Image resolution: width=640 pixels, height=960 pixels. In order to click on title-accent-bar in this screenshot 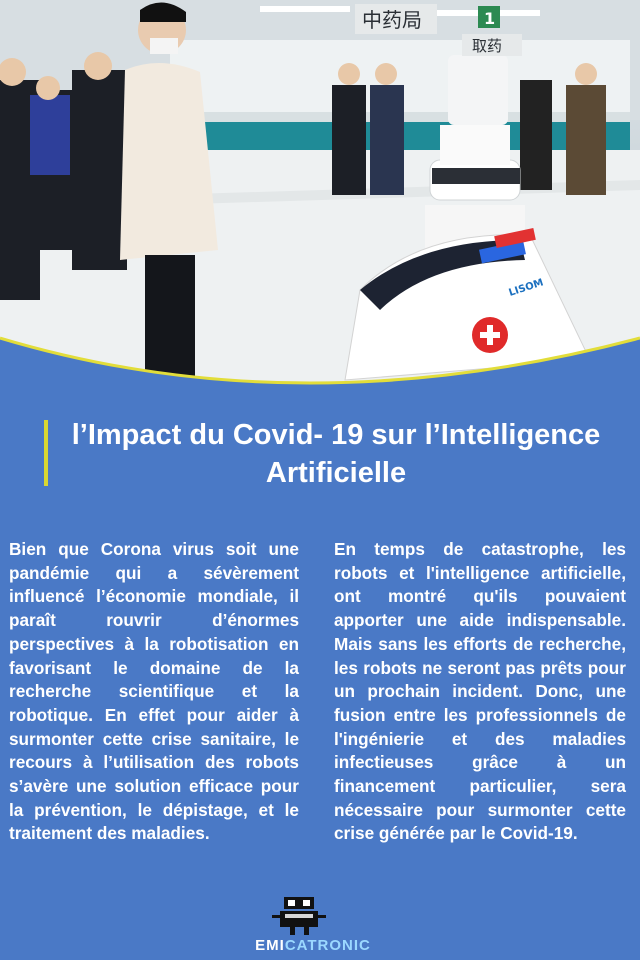, I will do `click(46, 453)`.